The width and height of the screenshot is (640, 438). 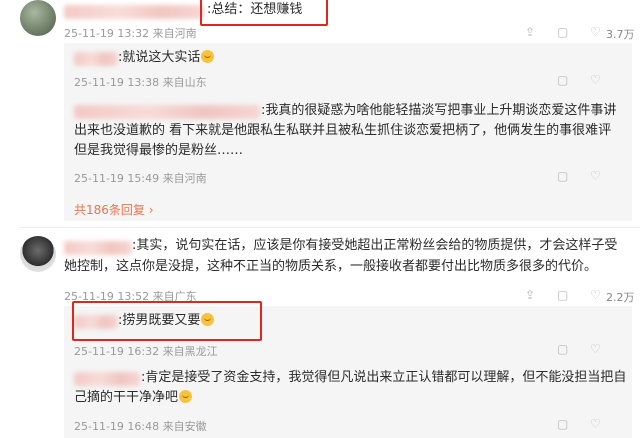 I want to click on reply-timestamp: 25-11-19 16:48 来自安徽, so click(x=140, y=426).